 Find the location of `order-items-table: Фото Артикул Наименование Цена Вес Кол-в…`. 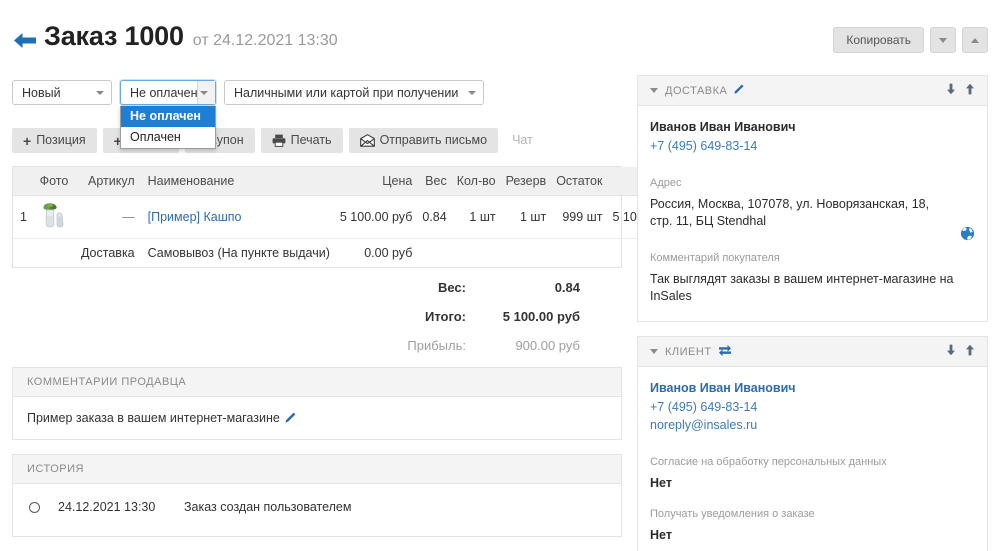

order-items-table: Фото Артикул Наименование Цена Вес Кол-в… is located at coordinates (363, 217).